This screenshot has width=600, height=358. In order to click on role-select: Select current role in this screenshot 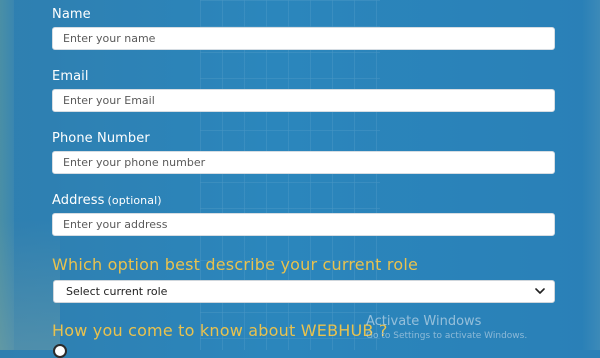, I will do `click(304, 291)`.